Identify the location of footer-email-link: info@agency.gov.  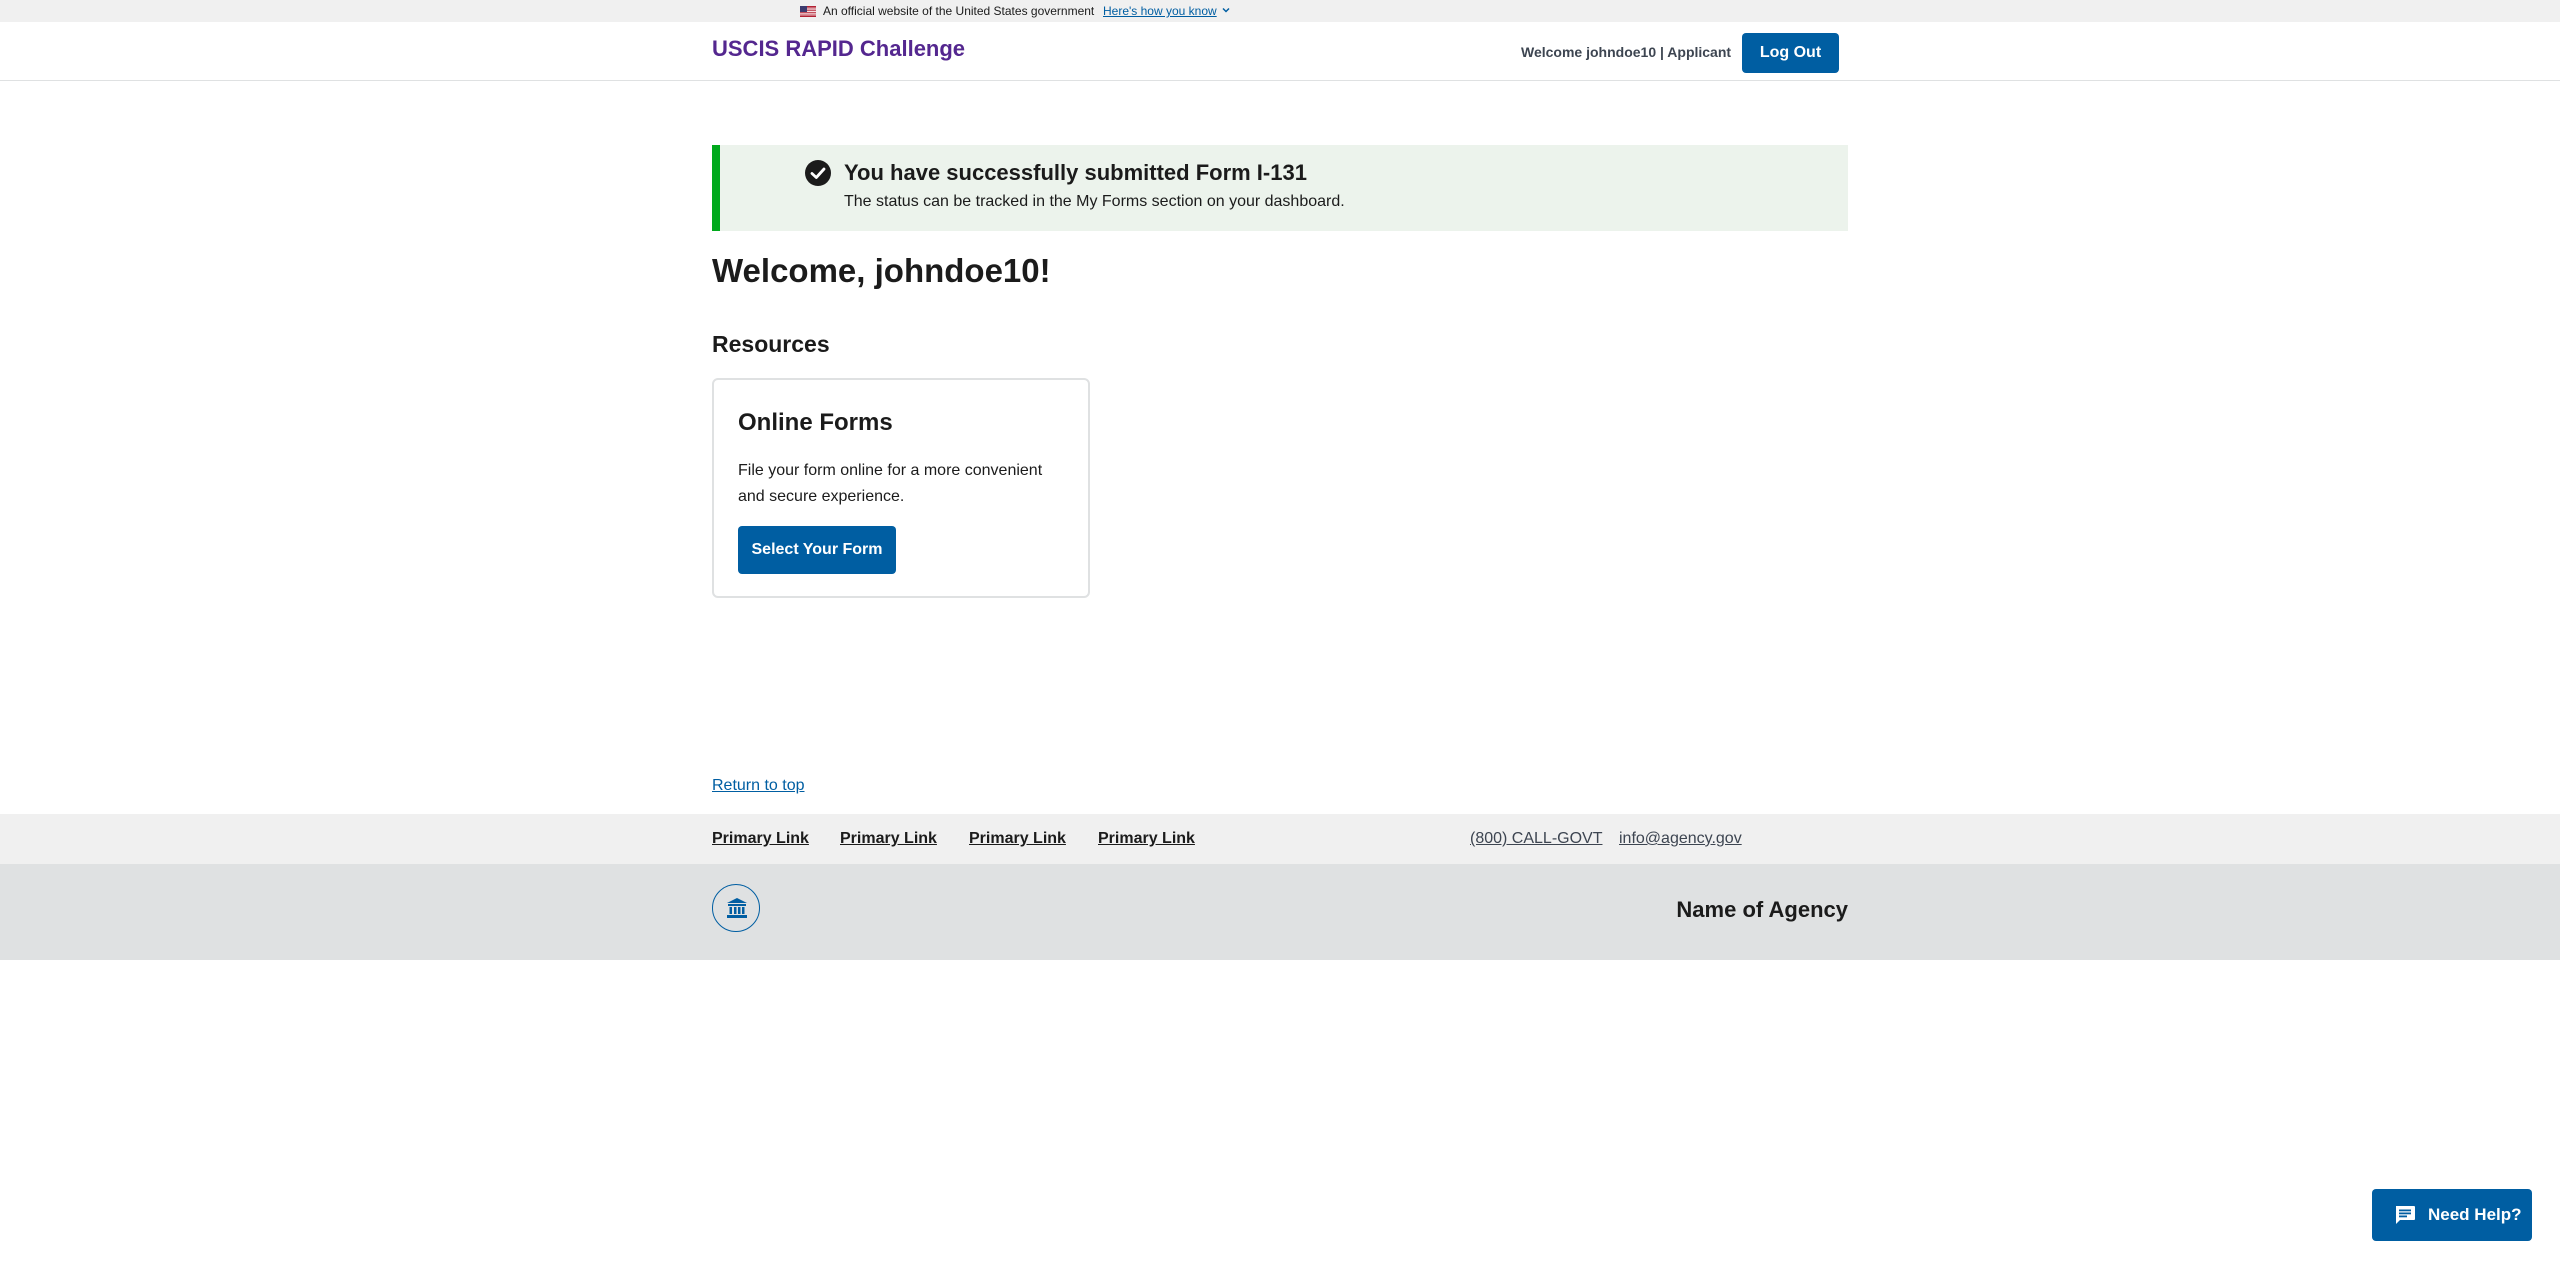
(1680, 839).